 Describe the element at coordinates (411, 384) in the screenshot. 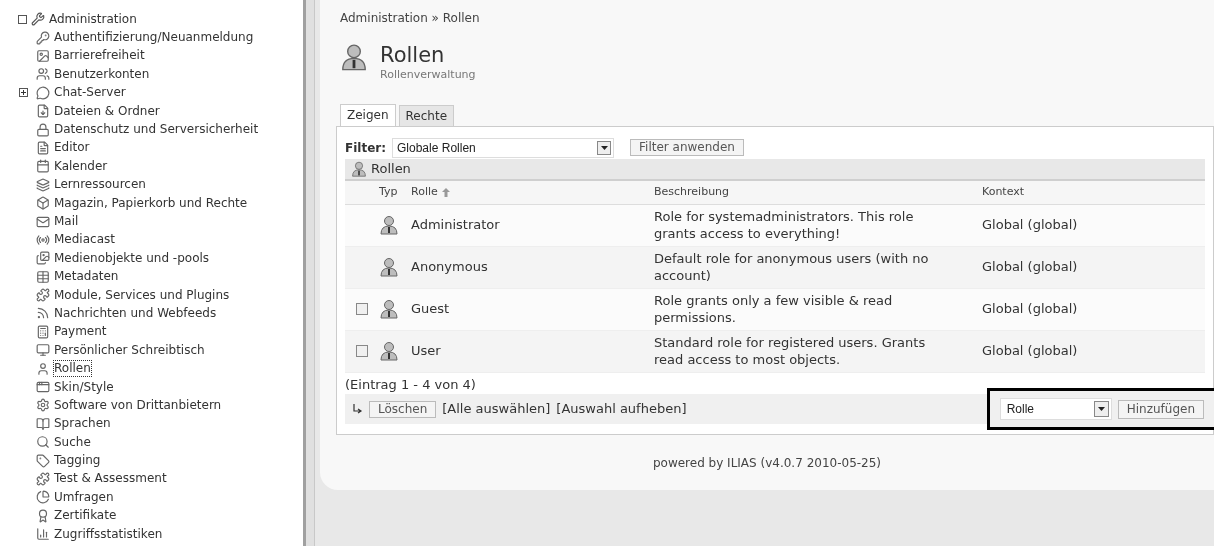

I see `entry-count: (Eintrag 1 - 4 von 4)` at that location.